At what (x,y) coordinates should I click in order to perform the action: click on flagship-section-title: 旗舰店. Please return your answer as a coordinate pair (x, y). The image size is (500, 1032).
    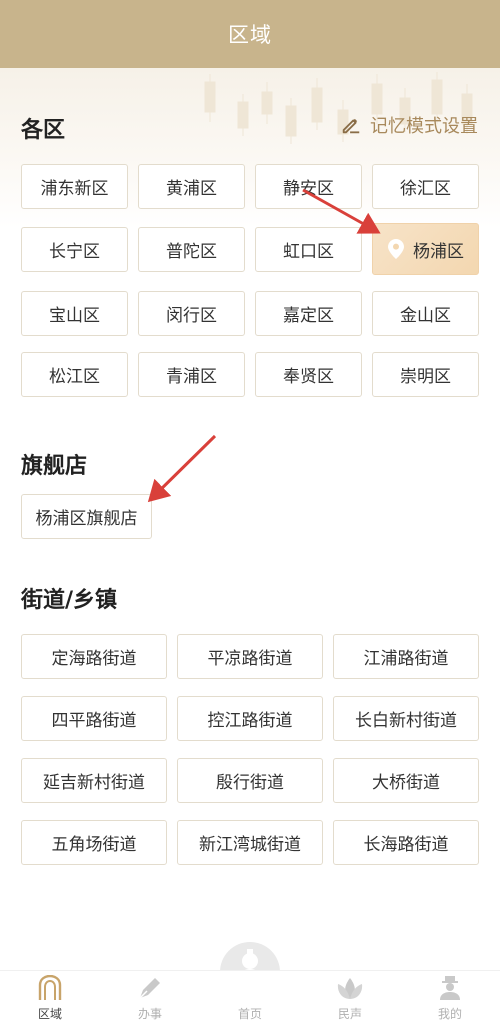
    Looking at the image, I should click on (54, 466).